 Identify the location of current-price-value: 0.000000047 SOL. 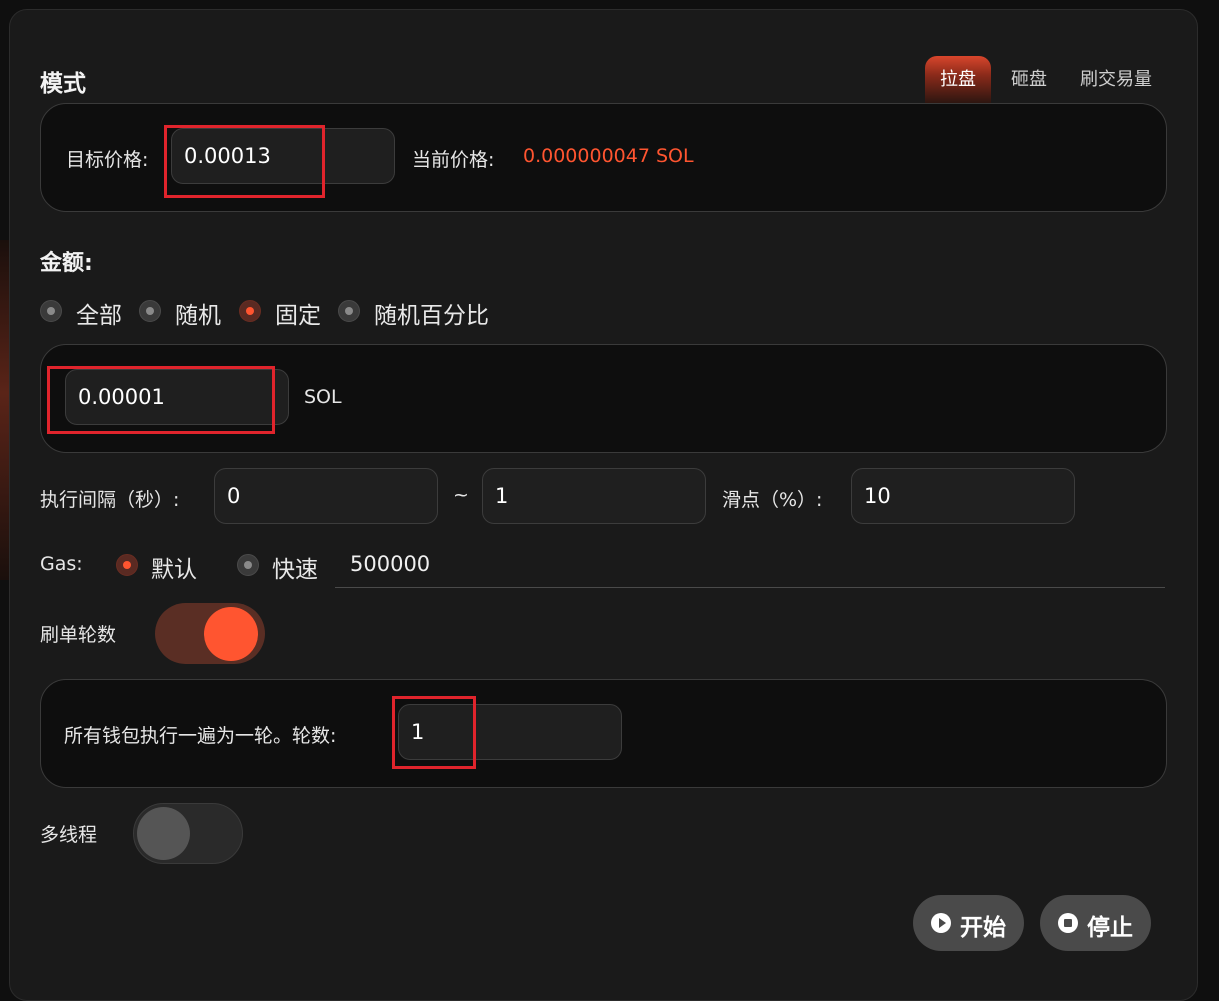
(608, 156).